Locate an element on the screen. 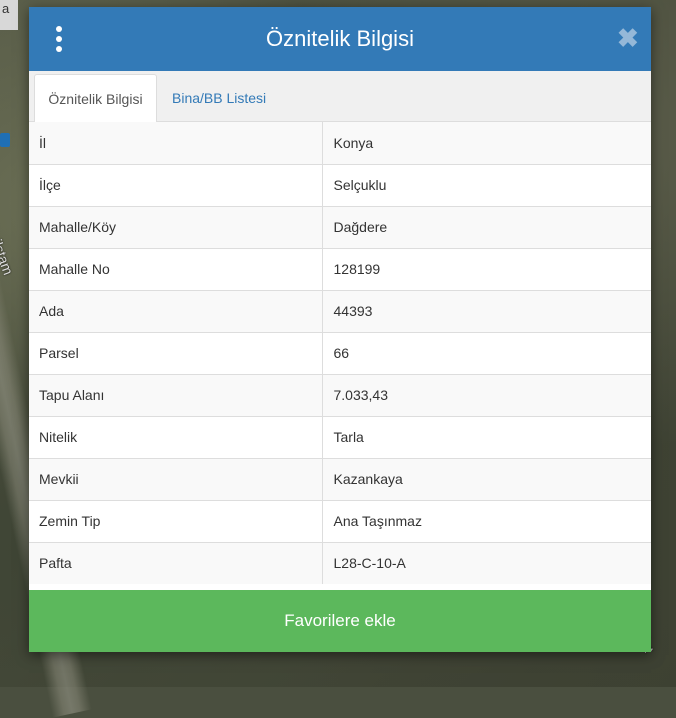  table-row: Zemin Tip Ana Taşınmaz is located at coordinates (340, 520).